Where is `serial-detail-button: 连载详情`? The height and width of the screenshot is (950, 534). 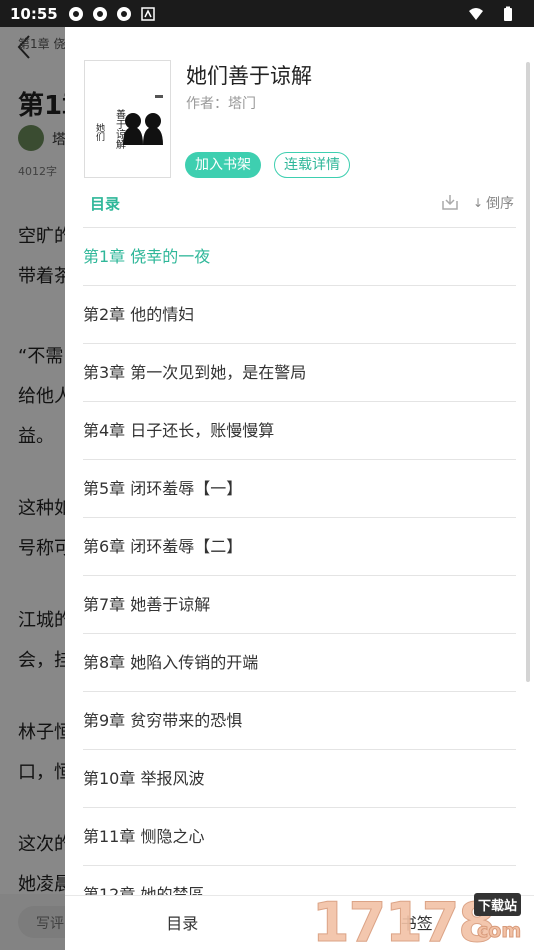
serial-detail-button: 连载详情 is located at coordinates (312, 165).